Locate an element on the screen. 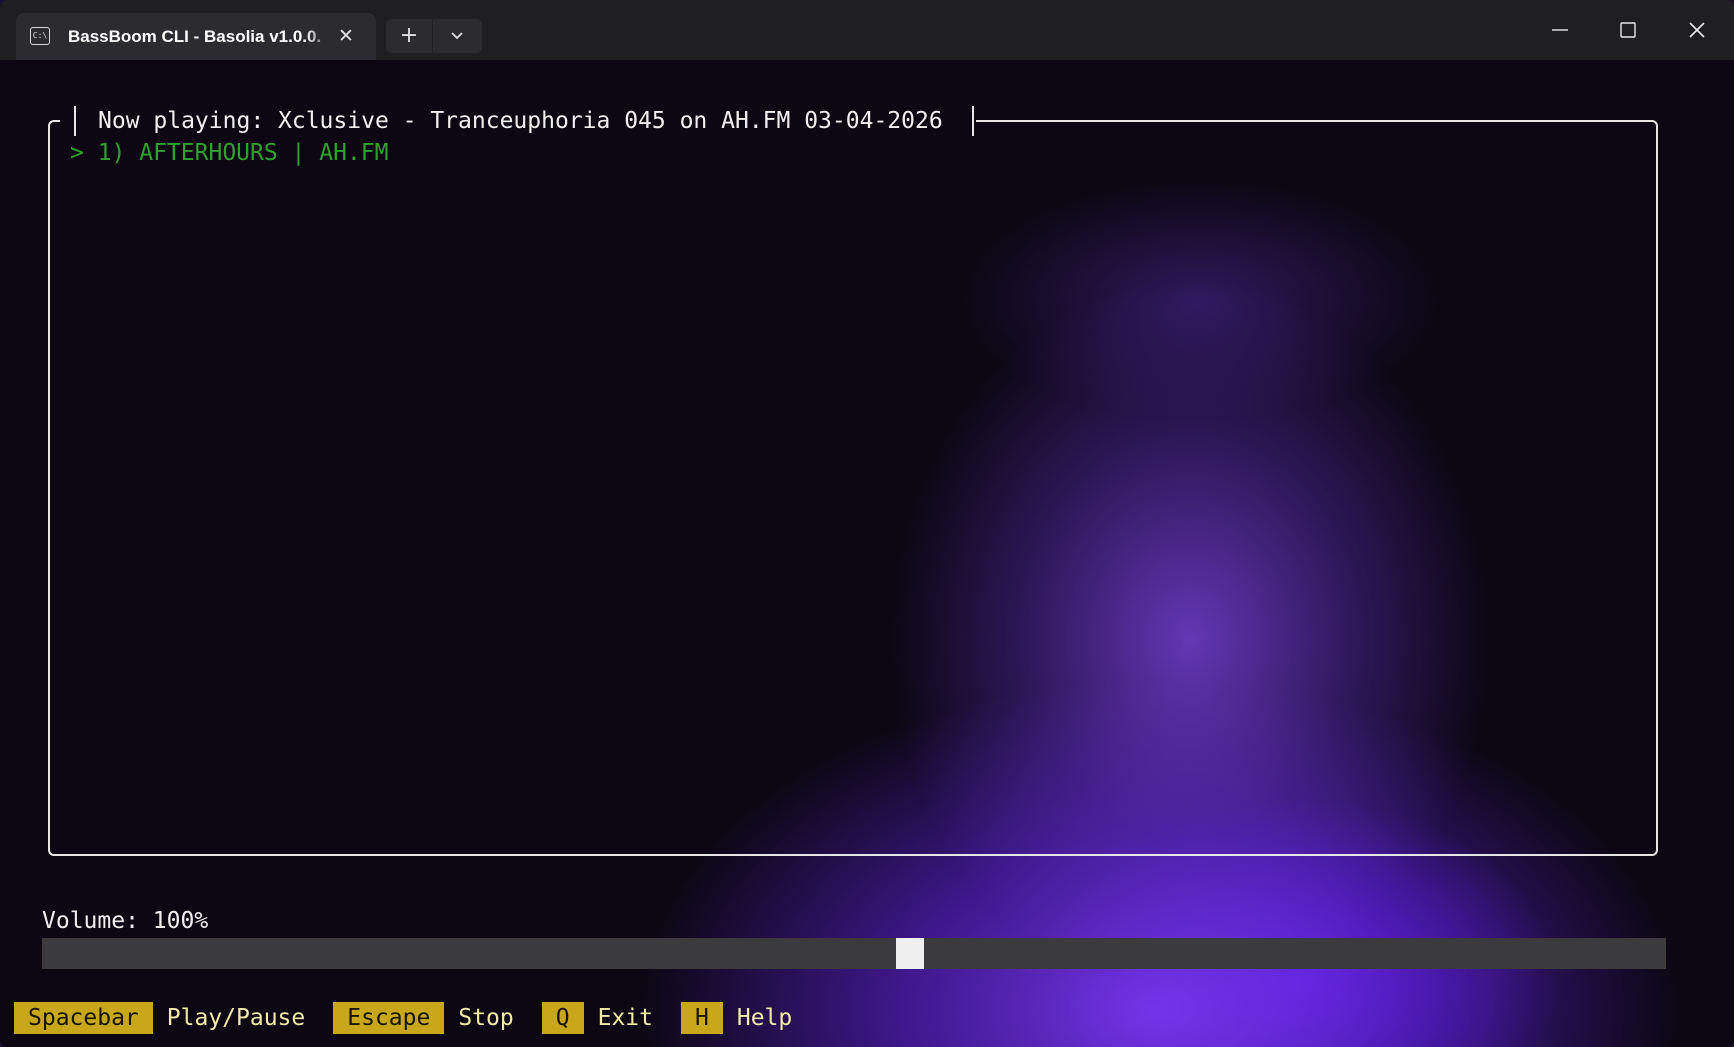 The image size is (1734, 1047). tab-bassboom: C:\ BassBoom CLI - Basolia v1.0.0. ✕ is located at coordinates (196, 36).